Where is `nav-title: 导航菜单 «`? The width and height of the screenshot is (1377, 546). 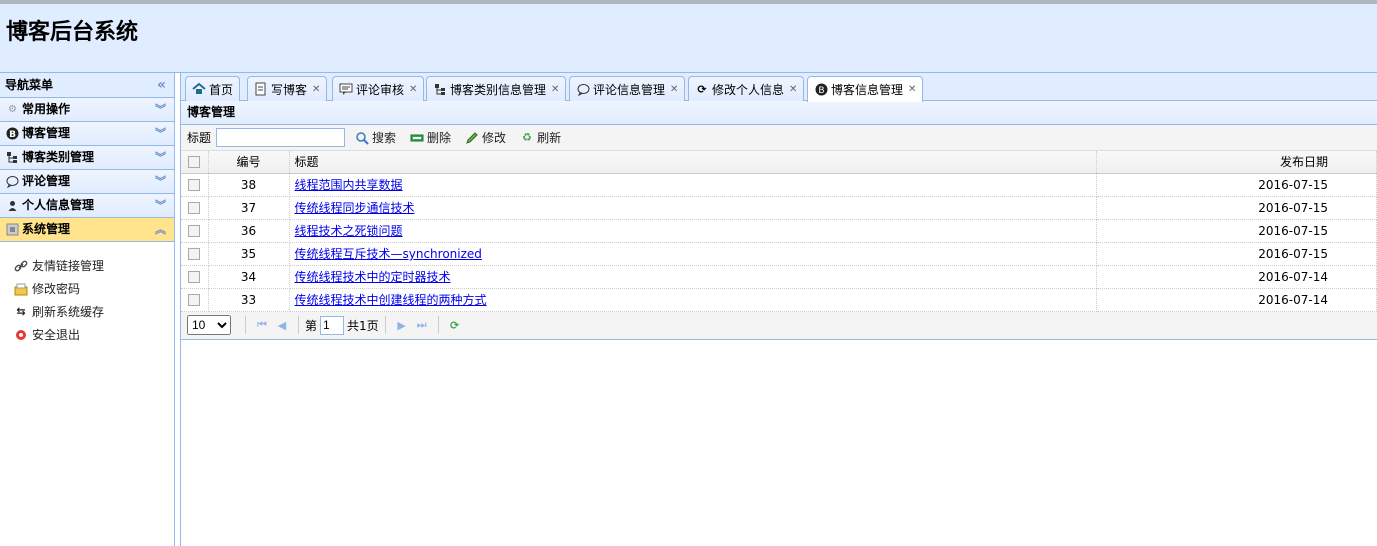
nav-title: 导航菜单 « is located at coordinates (87, 85).